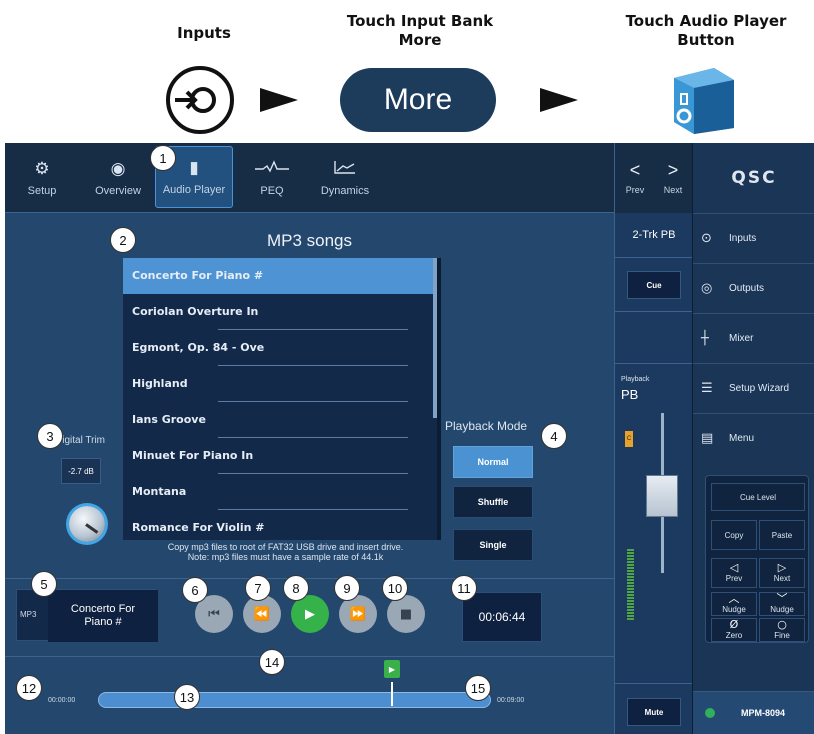  I want to click on sidebar-item-menu: ▤ Menu, so click(753, 438).